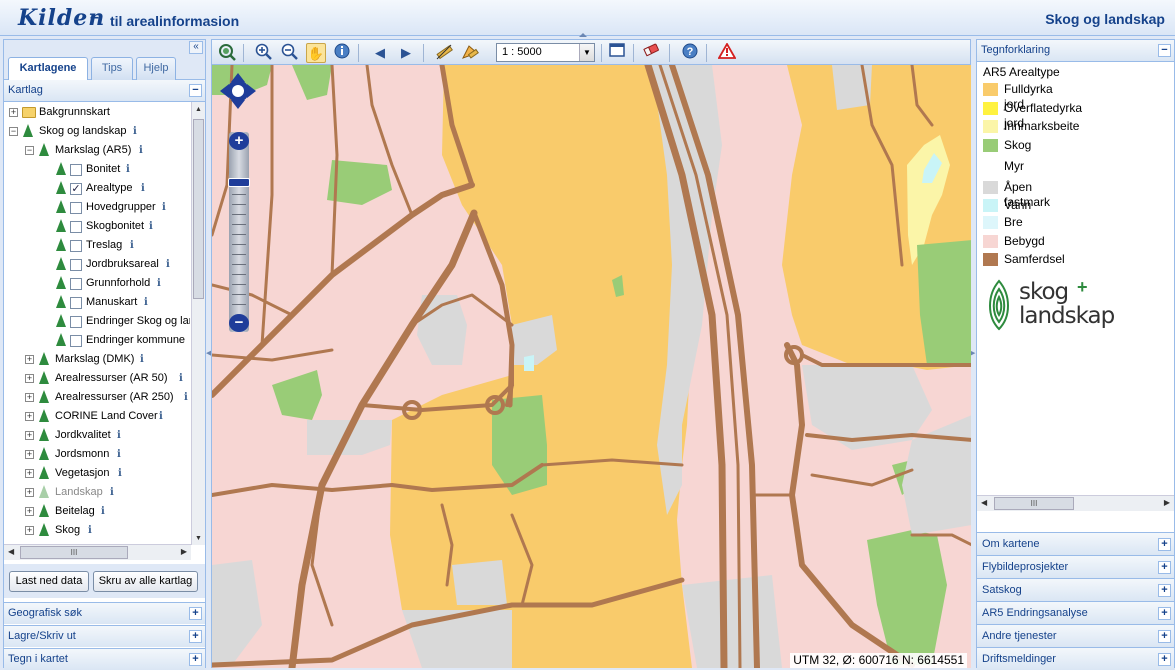 This screenshot has width=1175, height=670. Describe the element at coordinates (104, 91) in the screenshot. I see `kartlag-header: Kartlag −` at that location.